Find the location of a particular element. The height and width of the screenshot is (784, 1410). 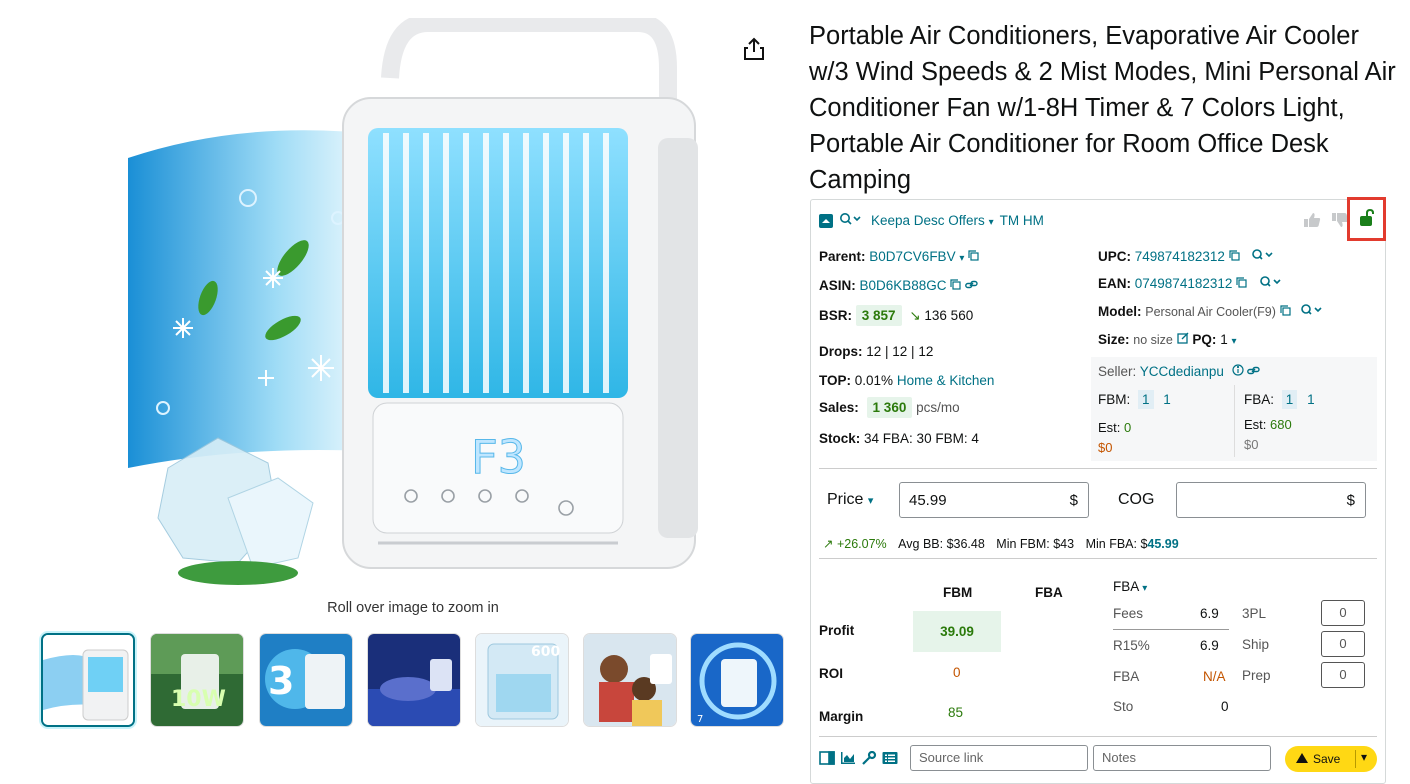

roi-label: ROI is located at coordinates (831, 673).